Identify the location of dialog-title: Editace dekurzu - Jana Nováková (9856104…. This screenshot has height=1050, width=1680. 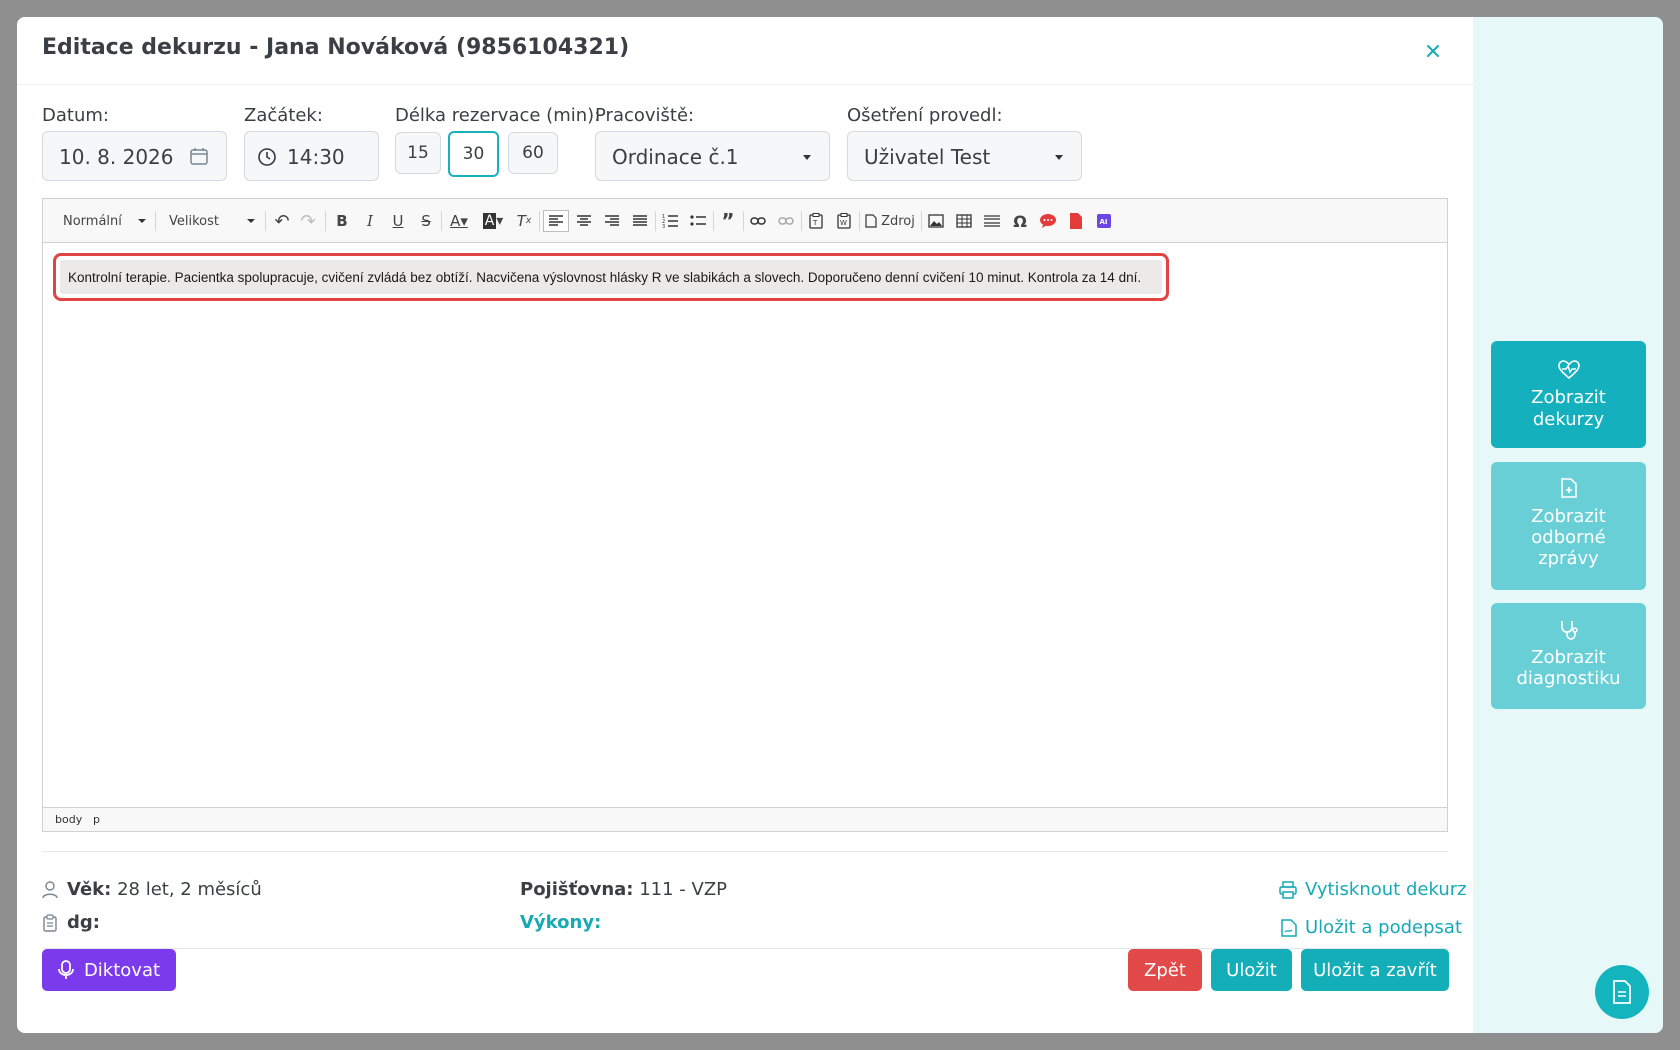
(336, 47).